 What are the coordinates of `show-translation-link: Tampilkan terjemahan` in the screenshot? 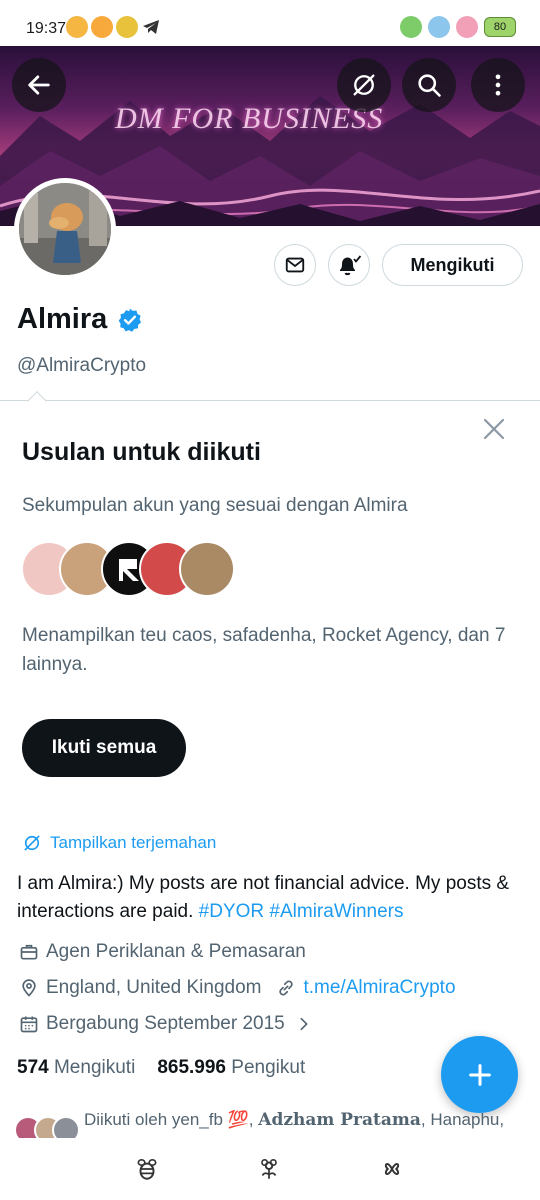 It's located at (119, 843).